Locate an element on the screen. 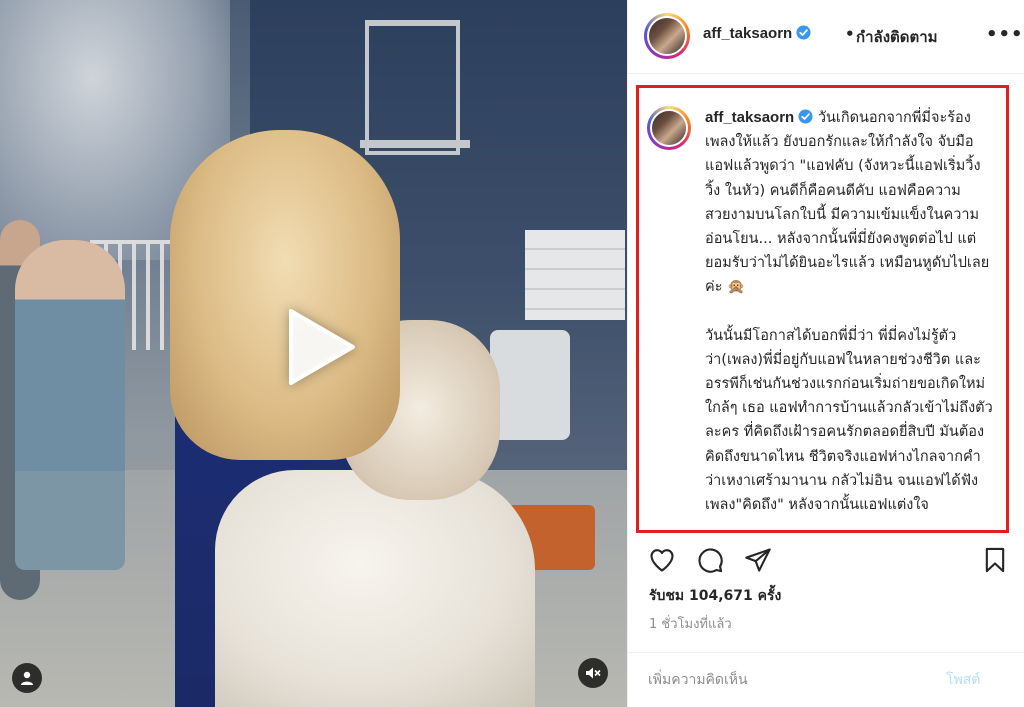 Image resolution: width=1024 pixels, height=707 pixels. comment-bubble-icon is located at coordinates (711, 561).